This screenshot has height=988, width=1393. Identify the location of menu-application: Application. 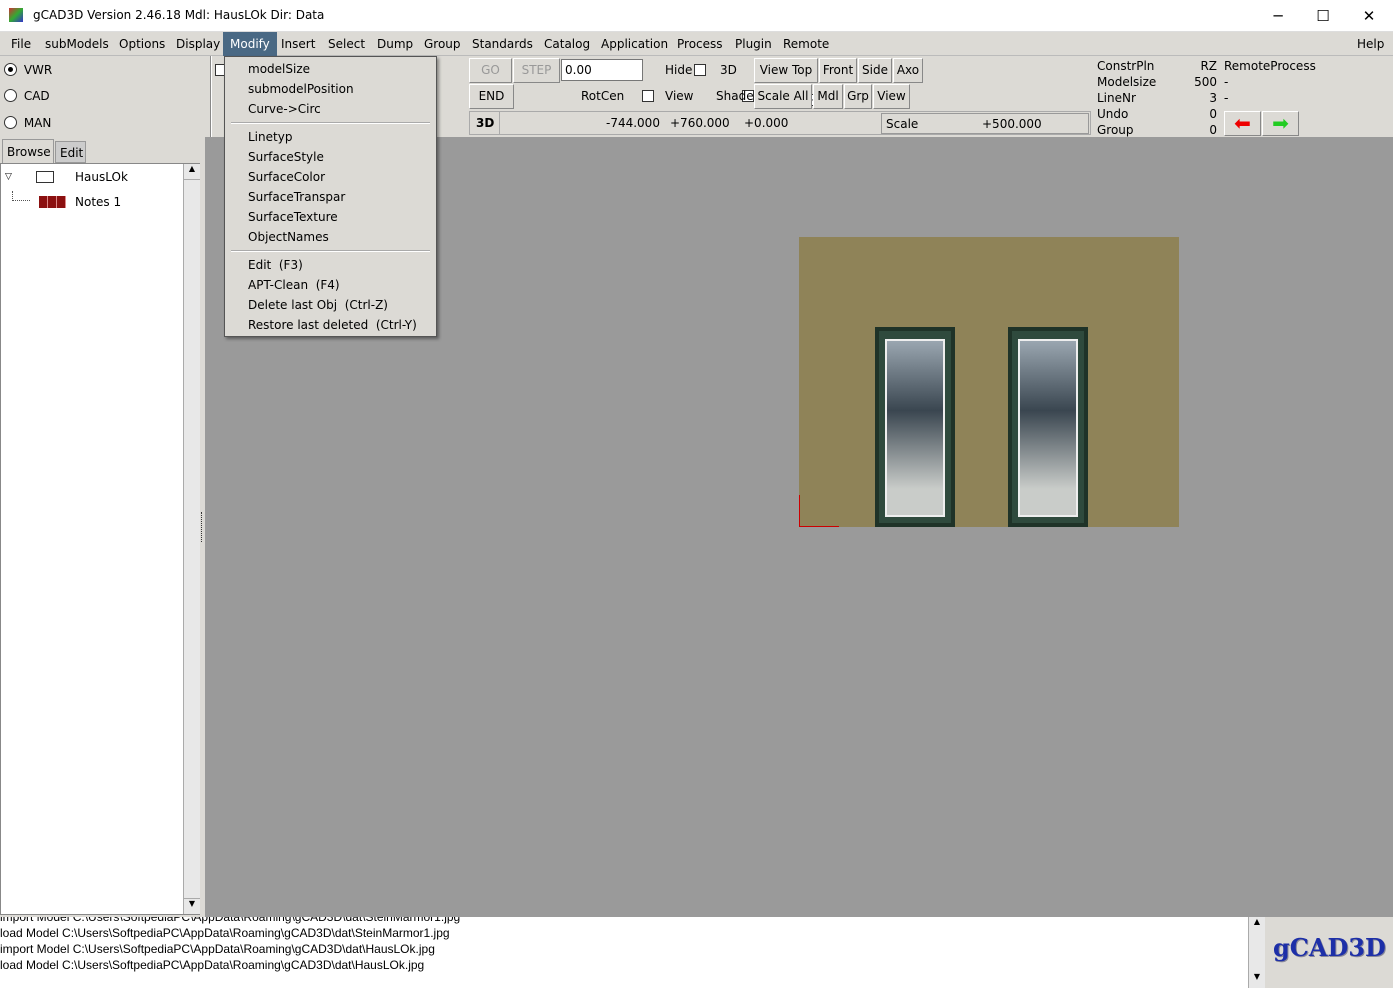
(634, 44).